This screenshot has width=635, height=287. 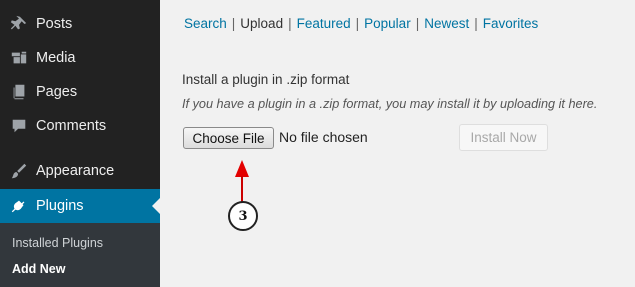 I want to click on annotation-step-badge: 3, so click(x=243, y=216).